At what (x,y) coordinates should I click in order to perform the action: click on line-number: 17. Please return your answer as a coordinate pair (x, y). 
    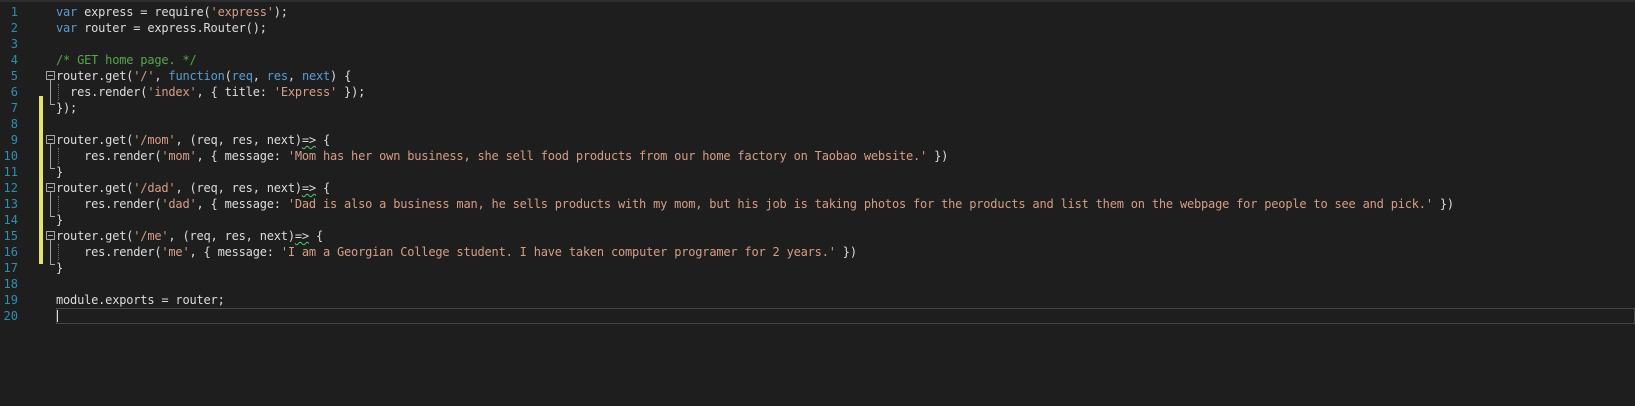
    Looking at the image, I should click on (10, 268).